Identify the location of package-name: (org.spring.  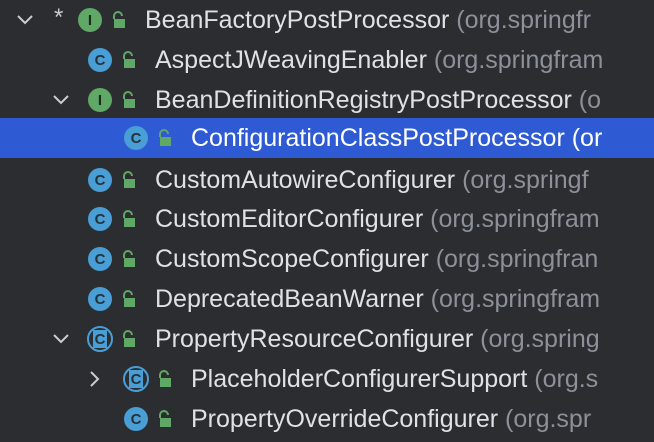
(536, 338).